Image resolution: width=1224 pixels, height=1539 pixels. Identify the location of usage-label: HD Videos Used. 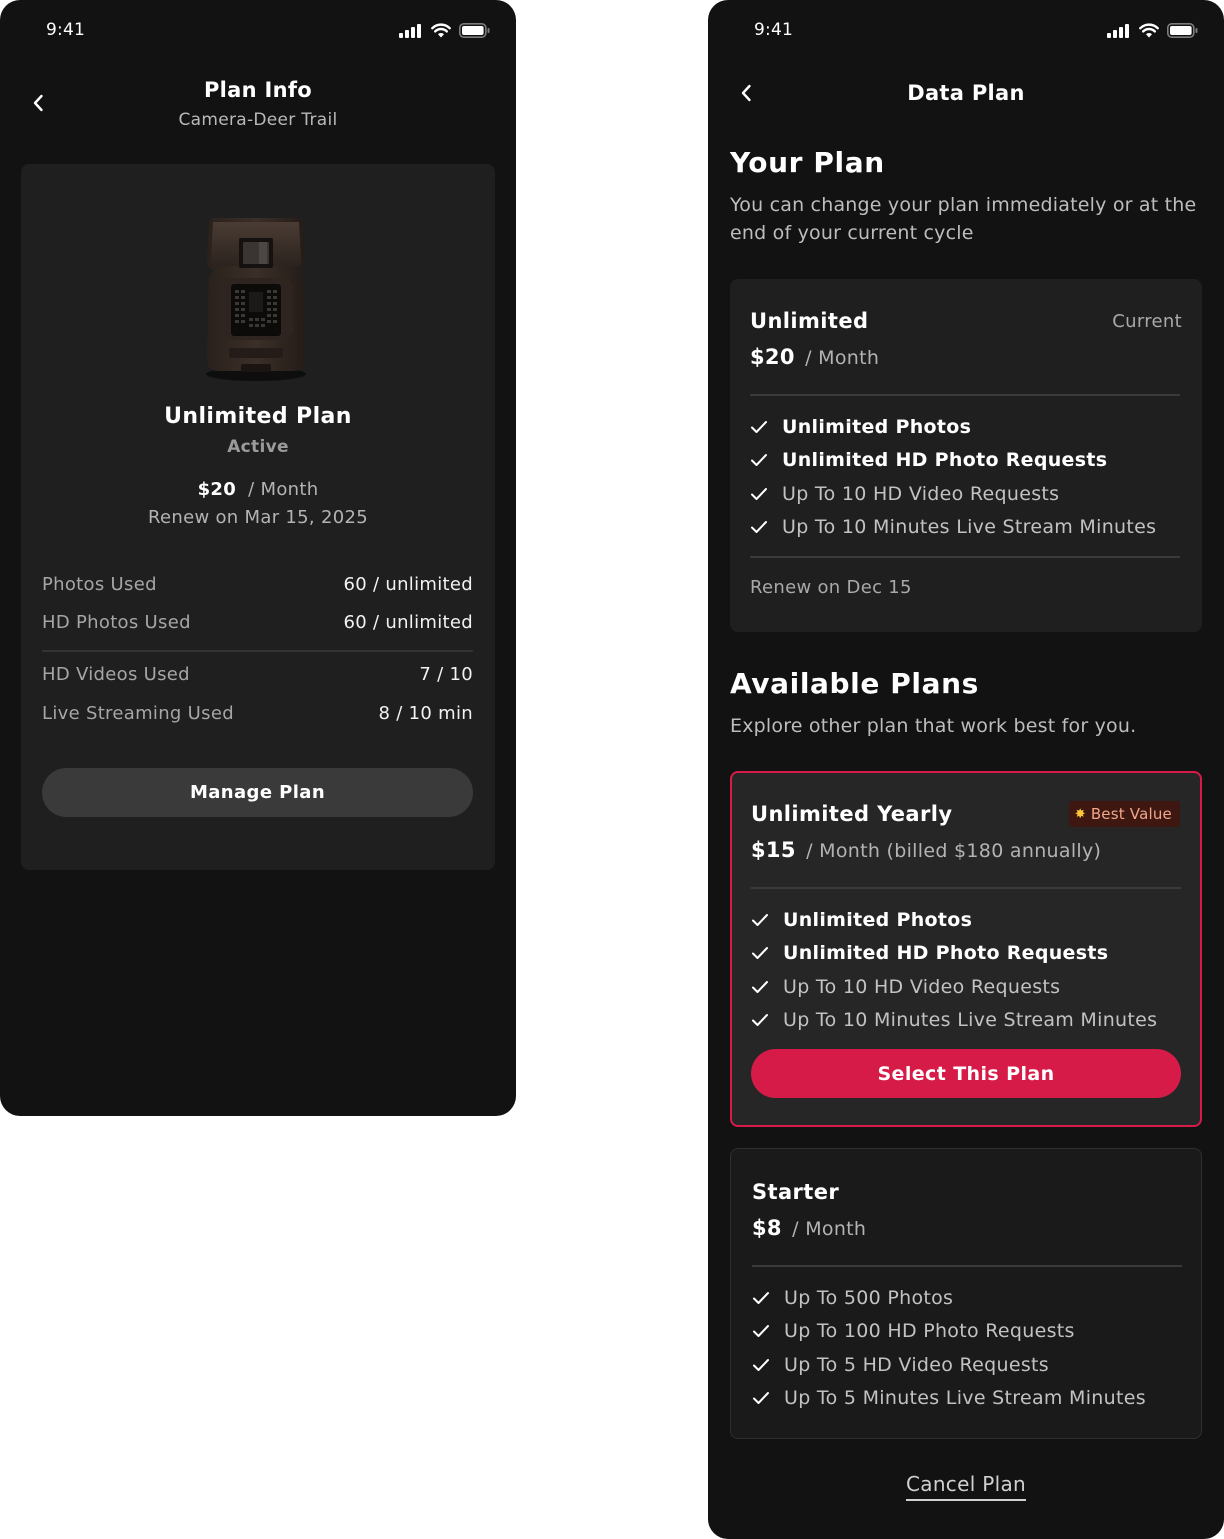
(116, 674).